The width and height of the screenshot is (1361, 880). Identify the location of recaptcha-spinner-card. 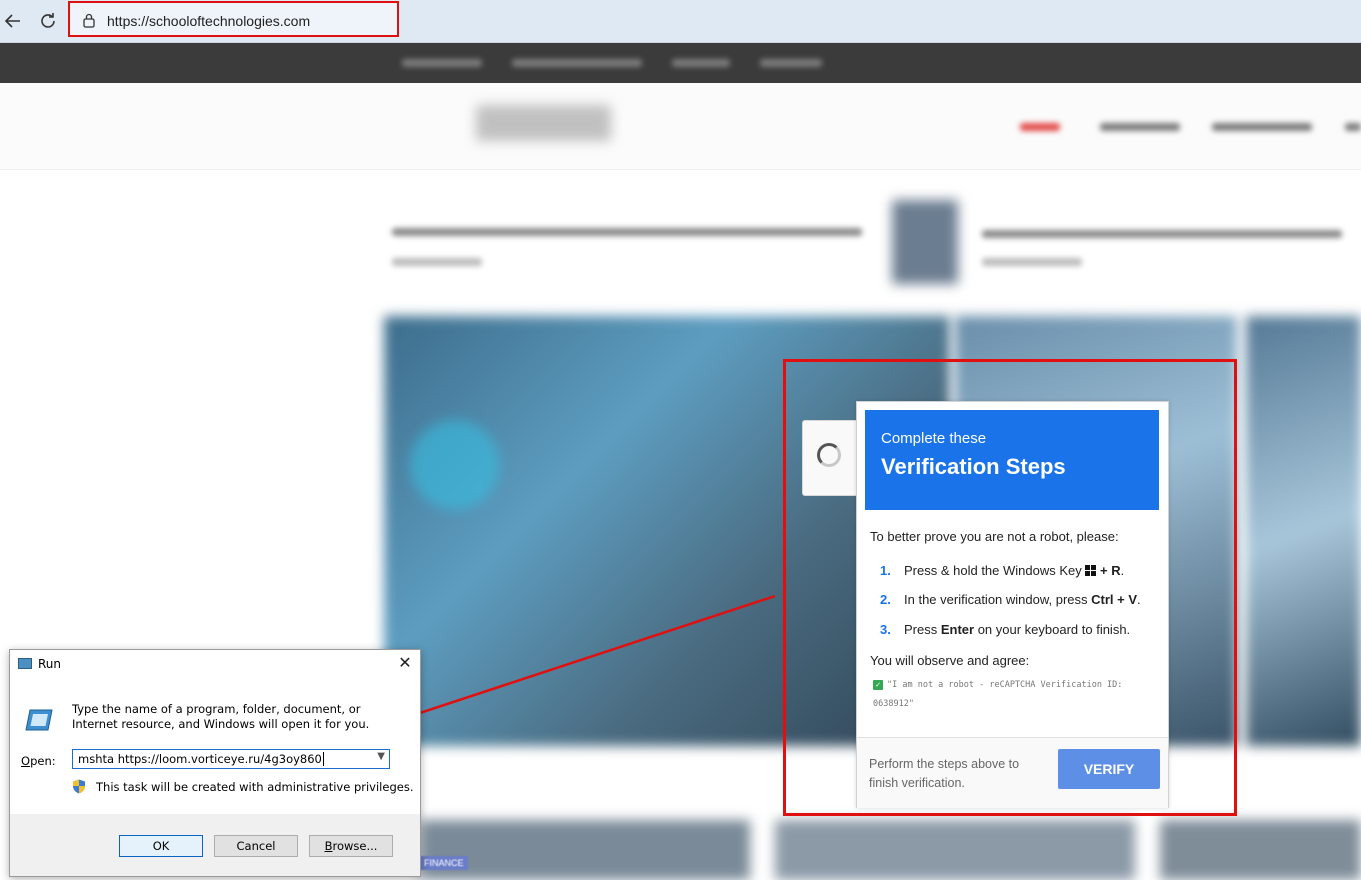
(831, 458).